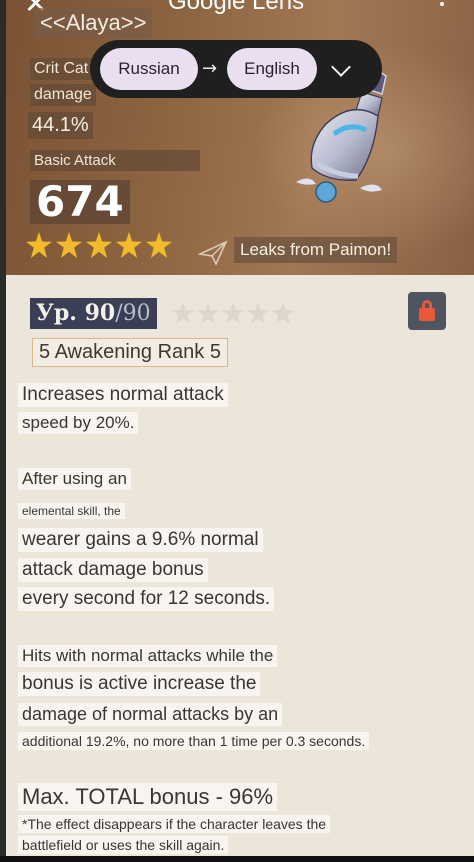 This screenshot has width=474, height=862. What do you see at coordinates (123, 395) in the screenshot?
I see `description-line: Increases normal attack` at bounding box center [123, 395].